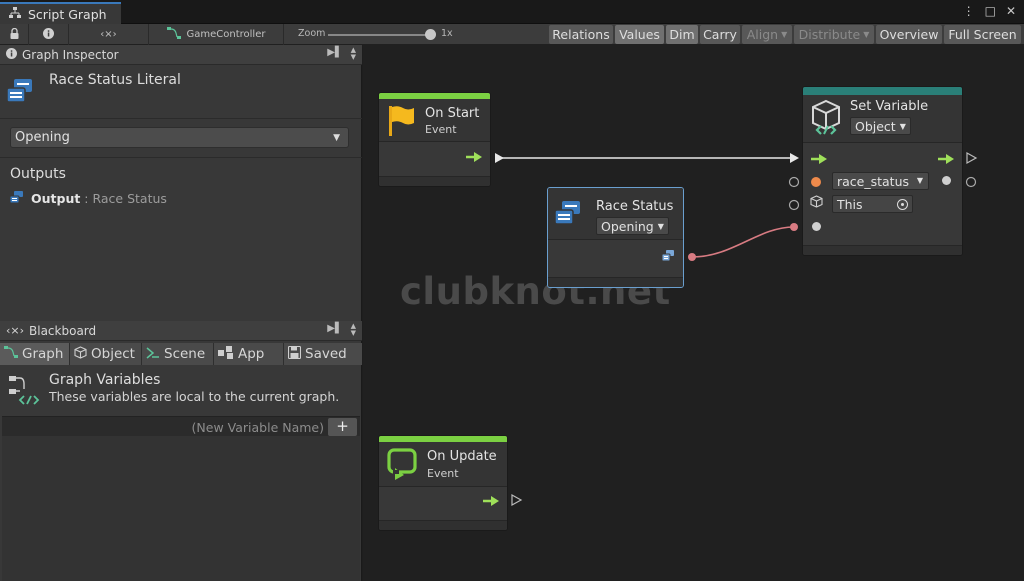  What do you see at coordinates (294, 354) in the screenshot?
I see `save-icon` at bounding box center [294, 354].